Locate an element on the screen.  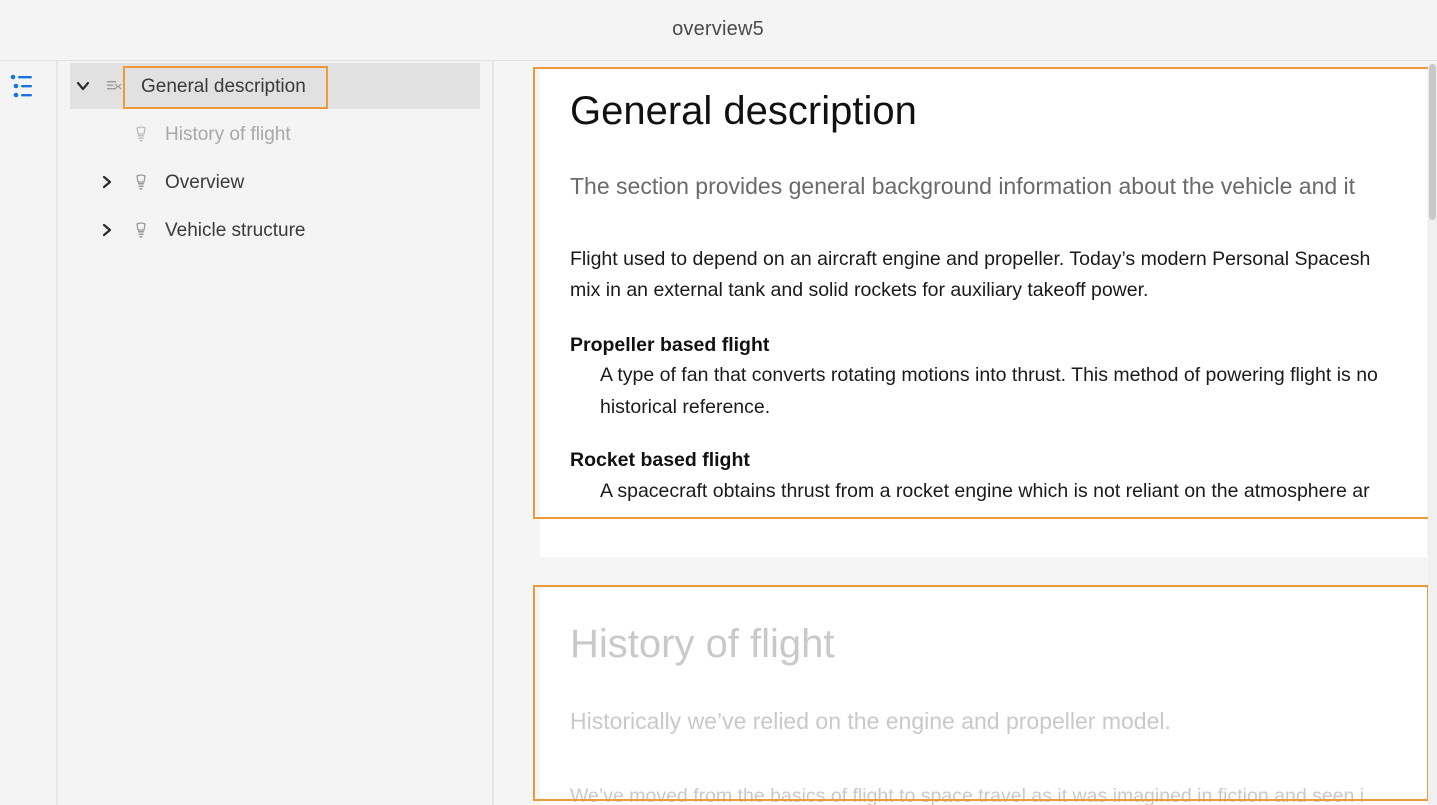
tree-item-label: Overview is located at coordinates (205, 182).